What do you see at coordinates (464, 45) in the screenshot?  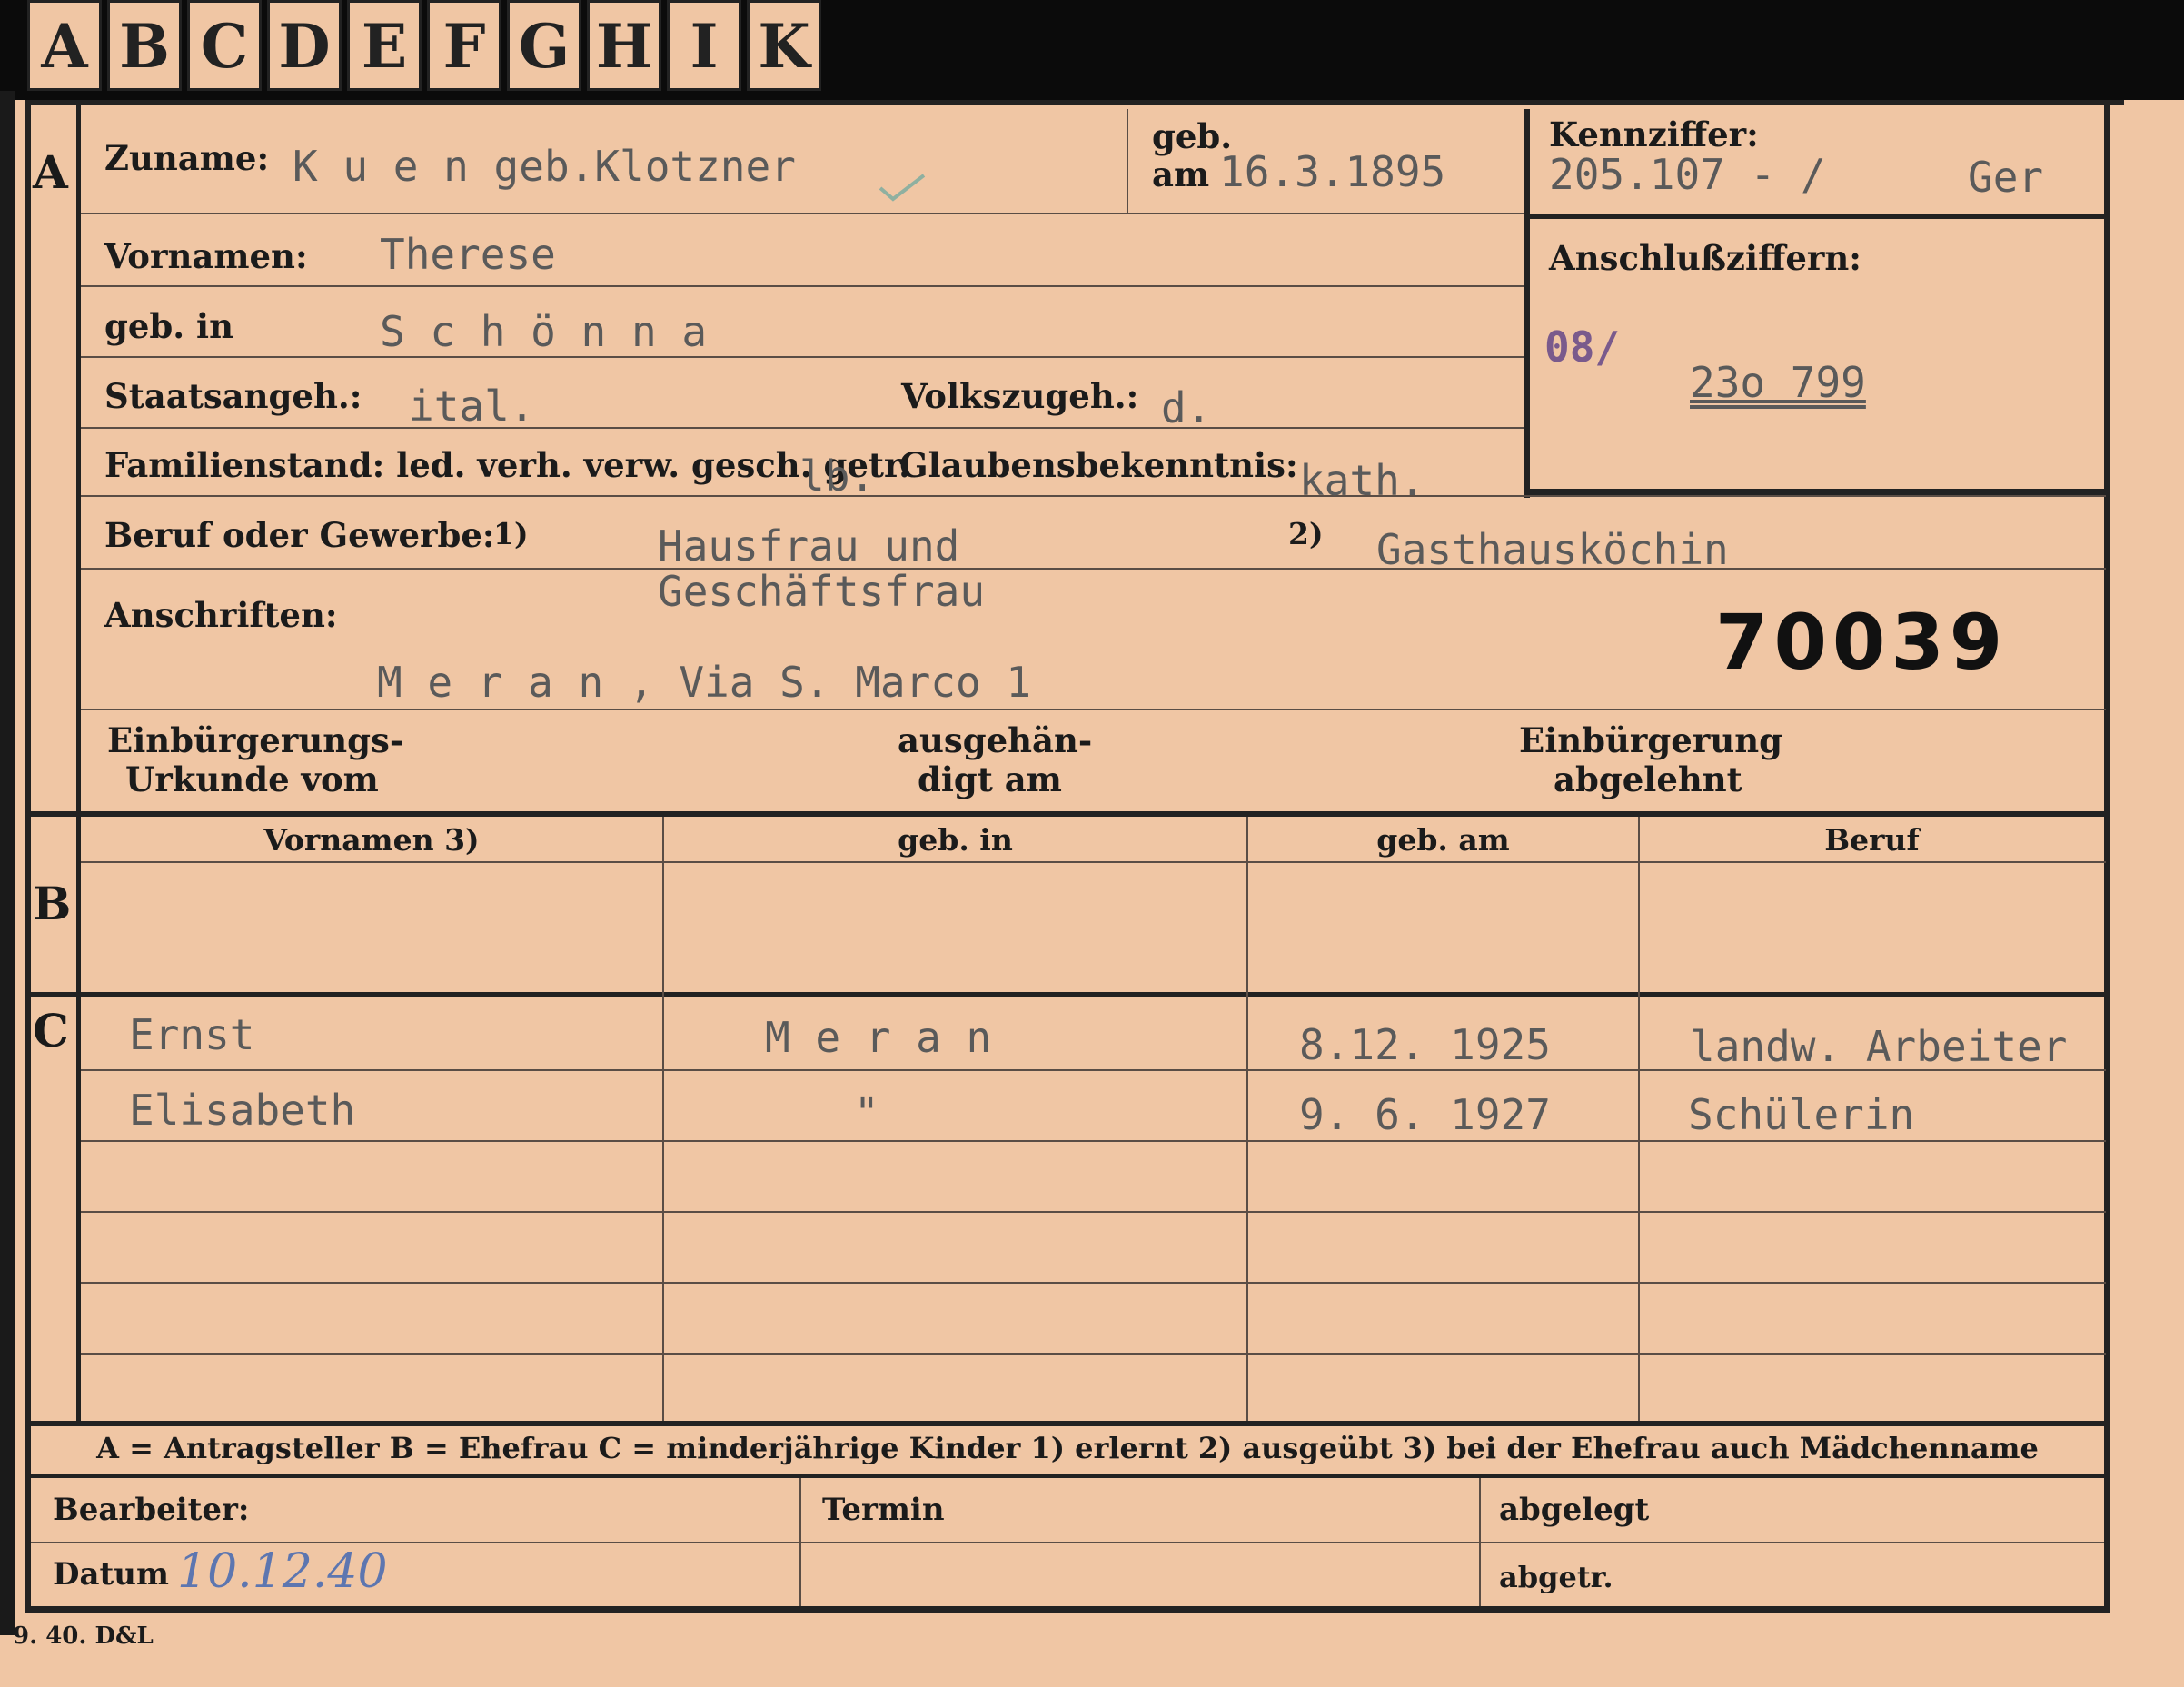 I see `tab-f: F` at bounding box center [464, 45].